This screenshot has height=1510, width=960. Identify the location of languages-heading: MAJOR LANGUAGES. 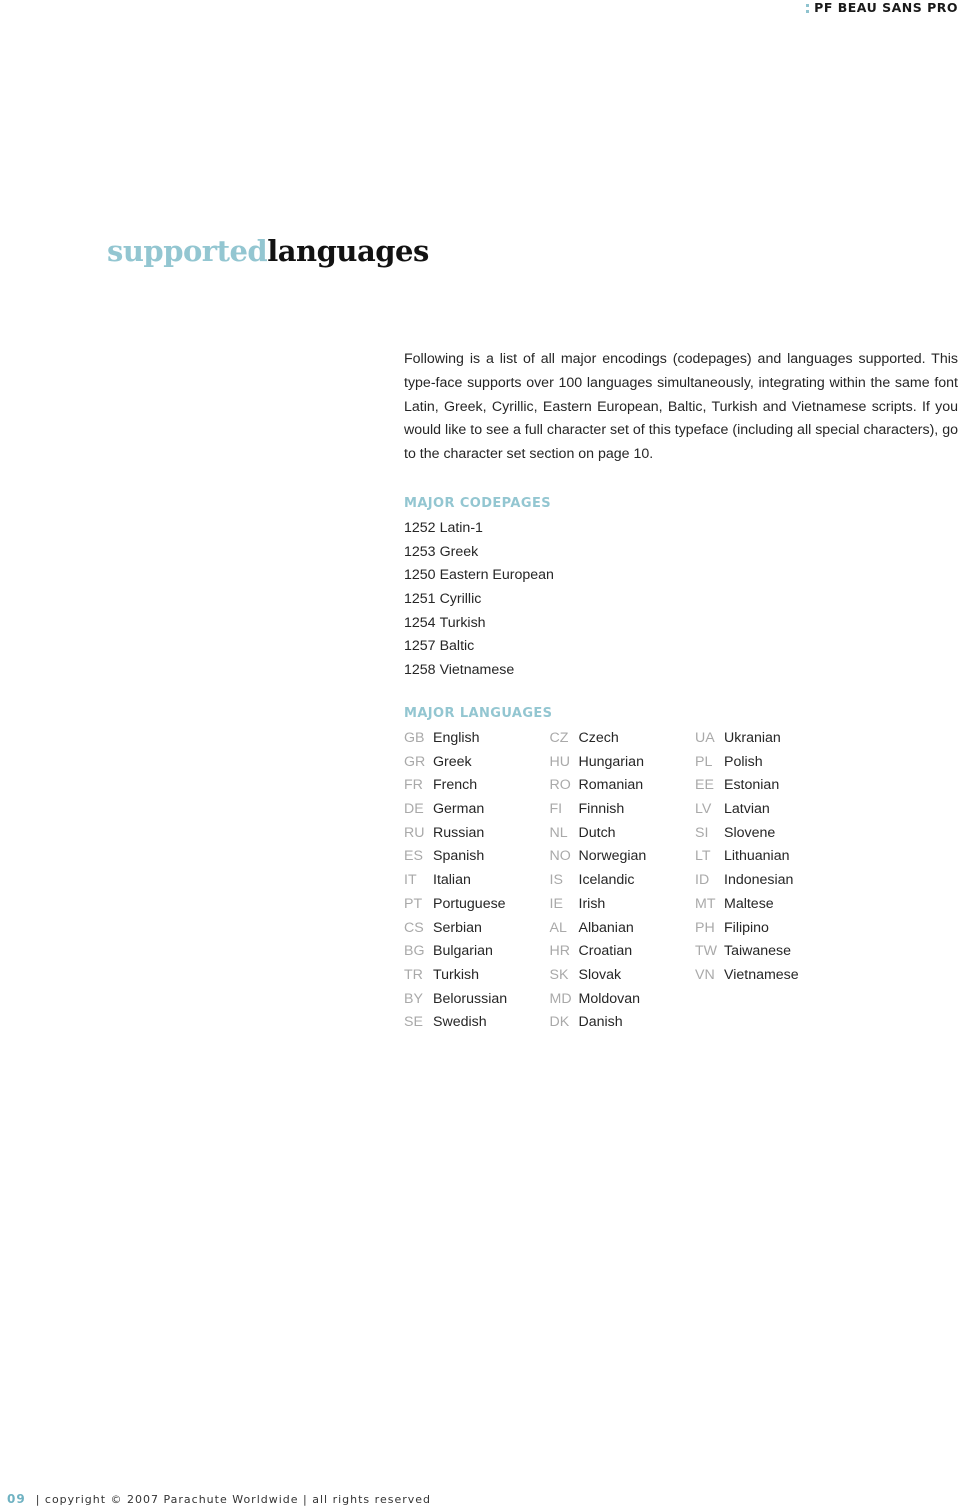
(478, 713).